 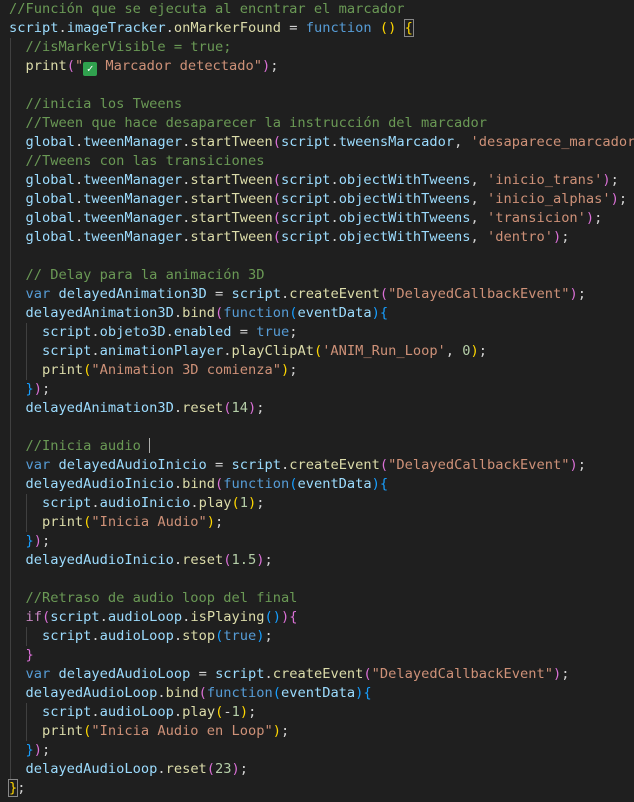 I want to click on code-line: delayedAudioLoop.reset(23);, so click(x=128, y=769).